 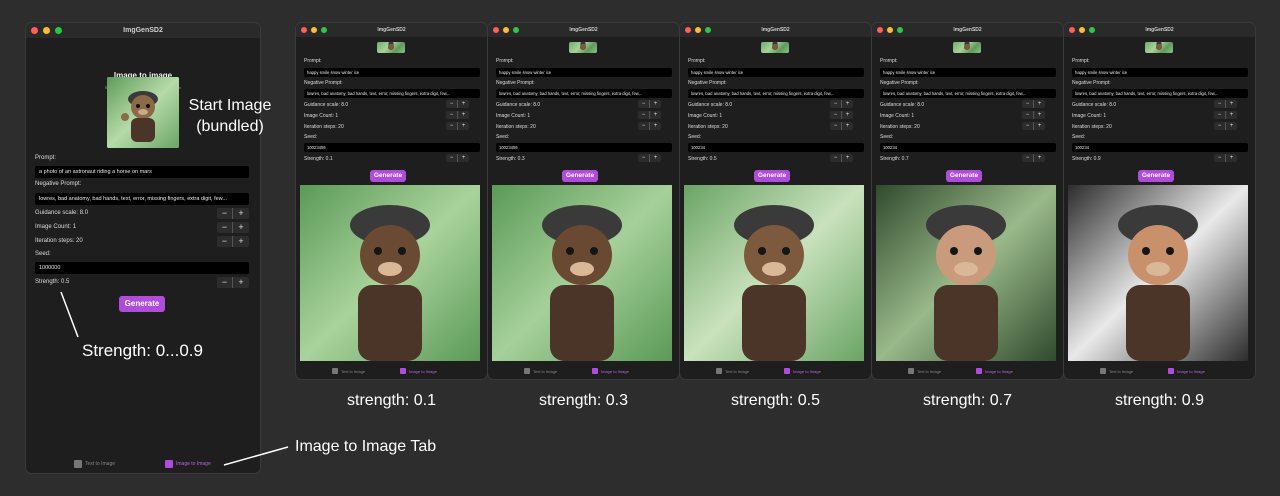 What do you see at coordinates (174, 378) in the screenshot?
I see `annotation-lines` at bounding box center [174, 378].